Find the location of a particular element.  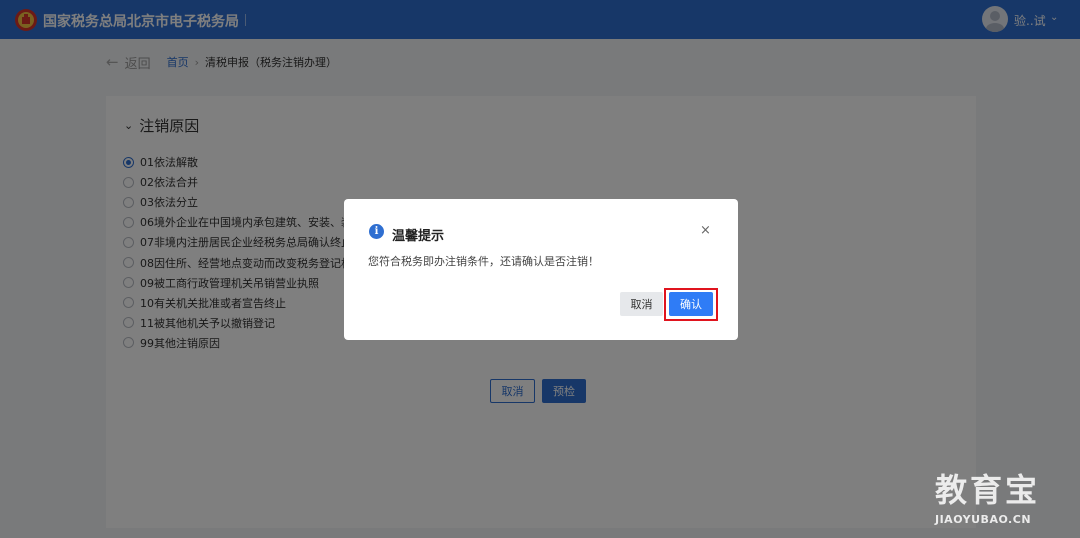

watermark-domain: JIAOYUBAO.CN is located at coordinates (983, 519).